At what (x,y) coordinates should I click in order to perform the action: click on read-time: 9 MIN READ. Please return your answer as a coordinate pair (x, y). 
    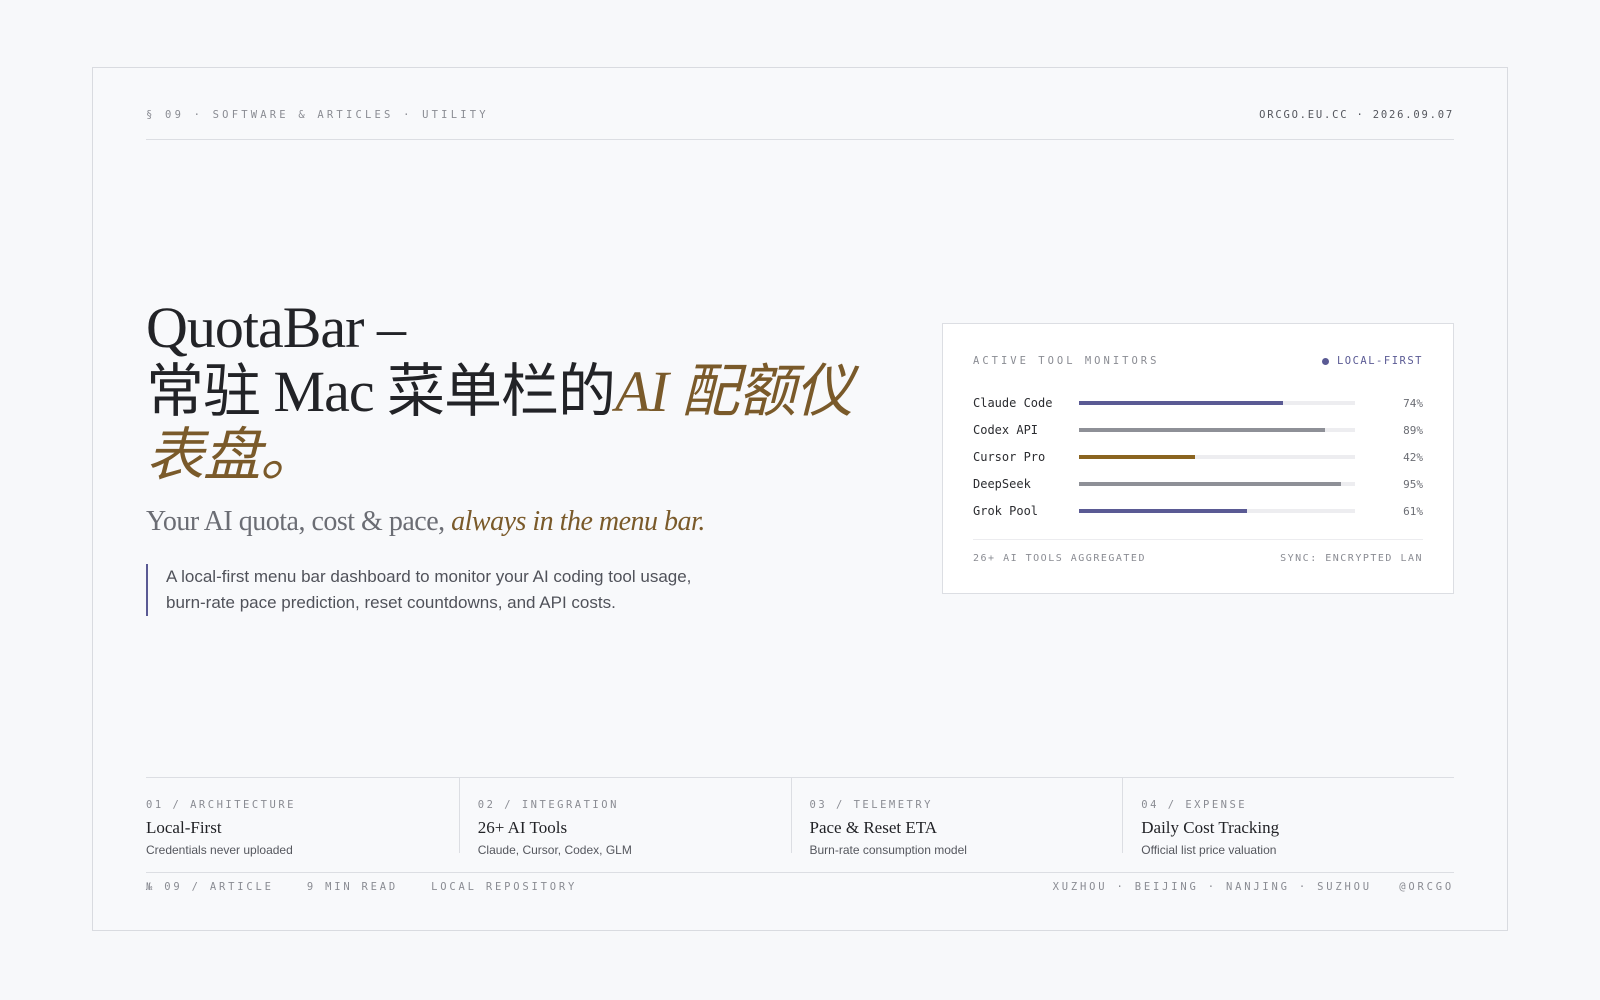
    Looking at the image, I should click on (352, 887).